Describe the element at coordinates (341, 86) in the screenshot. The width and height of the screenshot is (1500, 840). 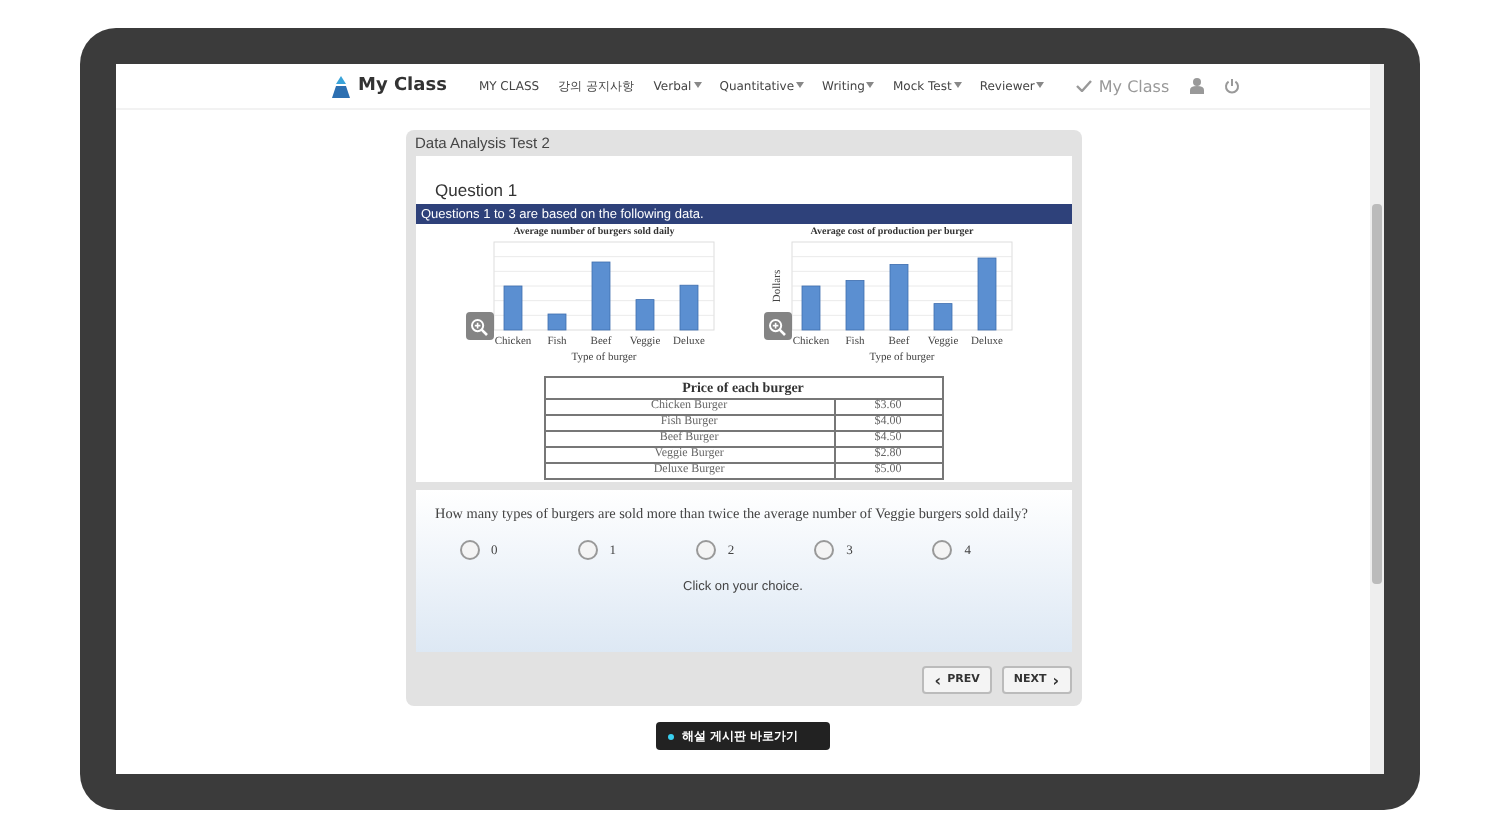
I see `logo-icon` at that location.